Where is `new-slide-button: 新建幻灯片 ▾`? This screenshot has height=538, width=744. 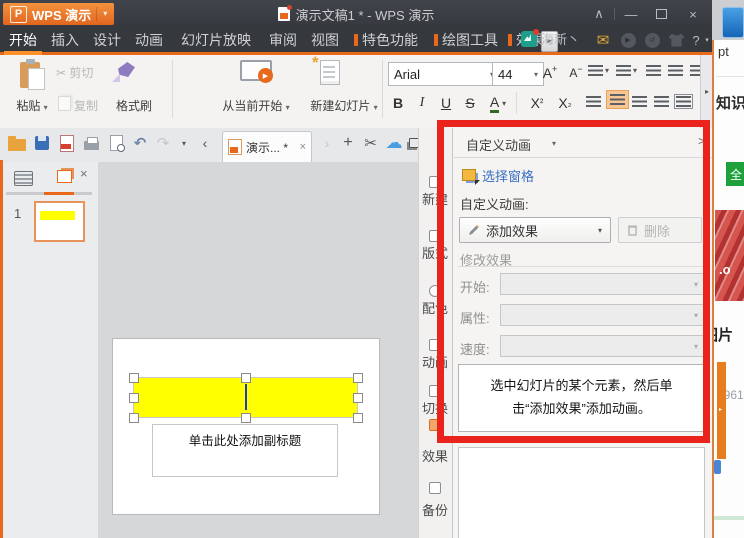
new-slide-button: 新建幻灯片 ▾ is located at coordinates (344, 105).